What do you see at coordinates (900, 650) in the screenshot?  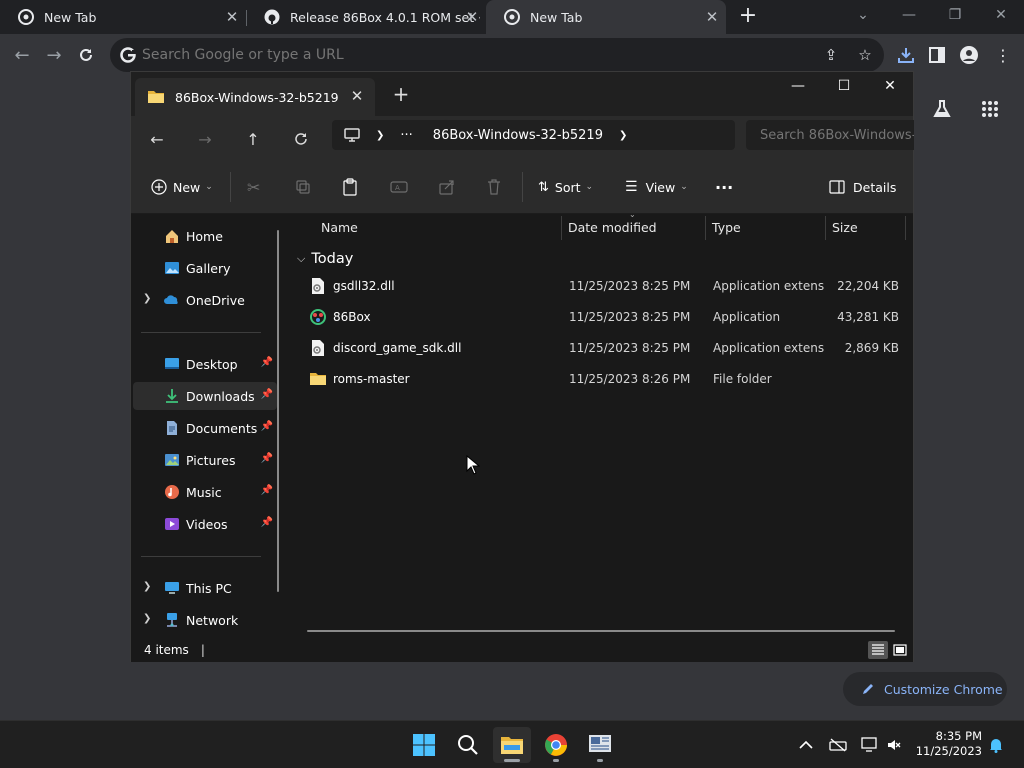 I see `tiles-view-toggle` at bounding box center [900, 650].